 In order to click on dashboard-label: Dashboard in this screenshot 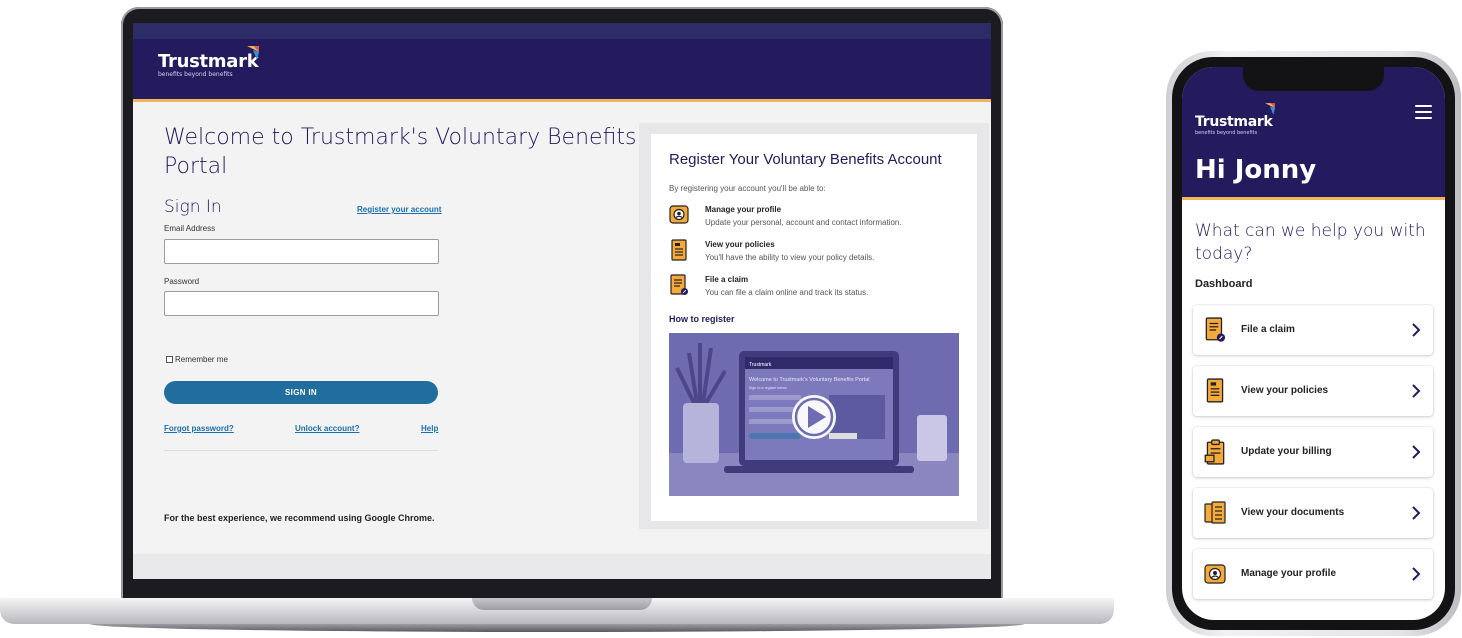, I will do `click(1224, 284)`.